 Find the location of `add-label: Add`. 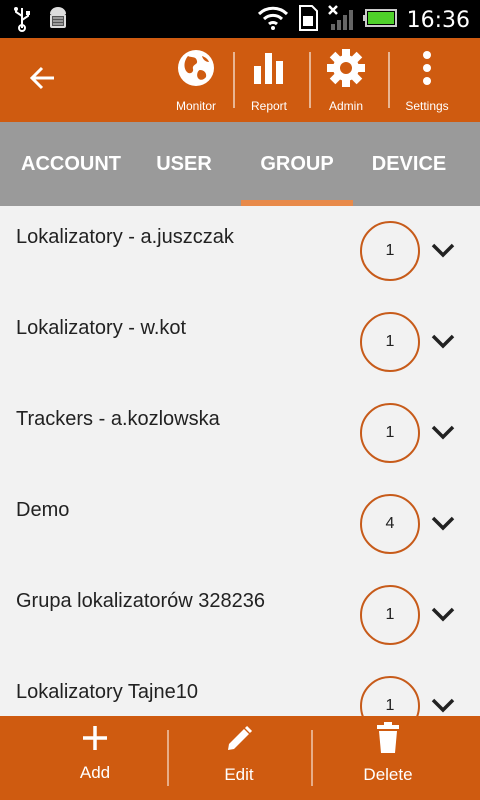

add-label: Add is located at coordinates (95, 772).